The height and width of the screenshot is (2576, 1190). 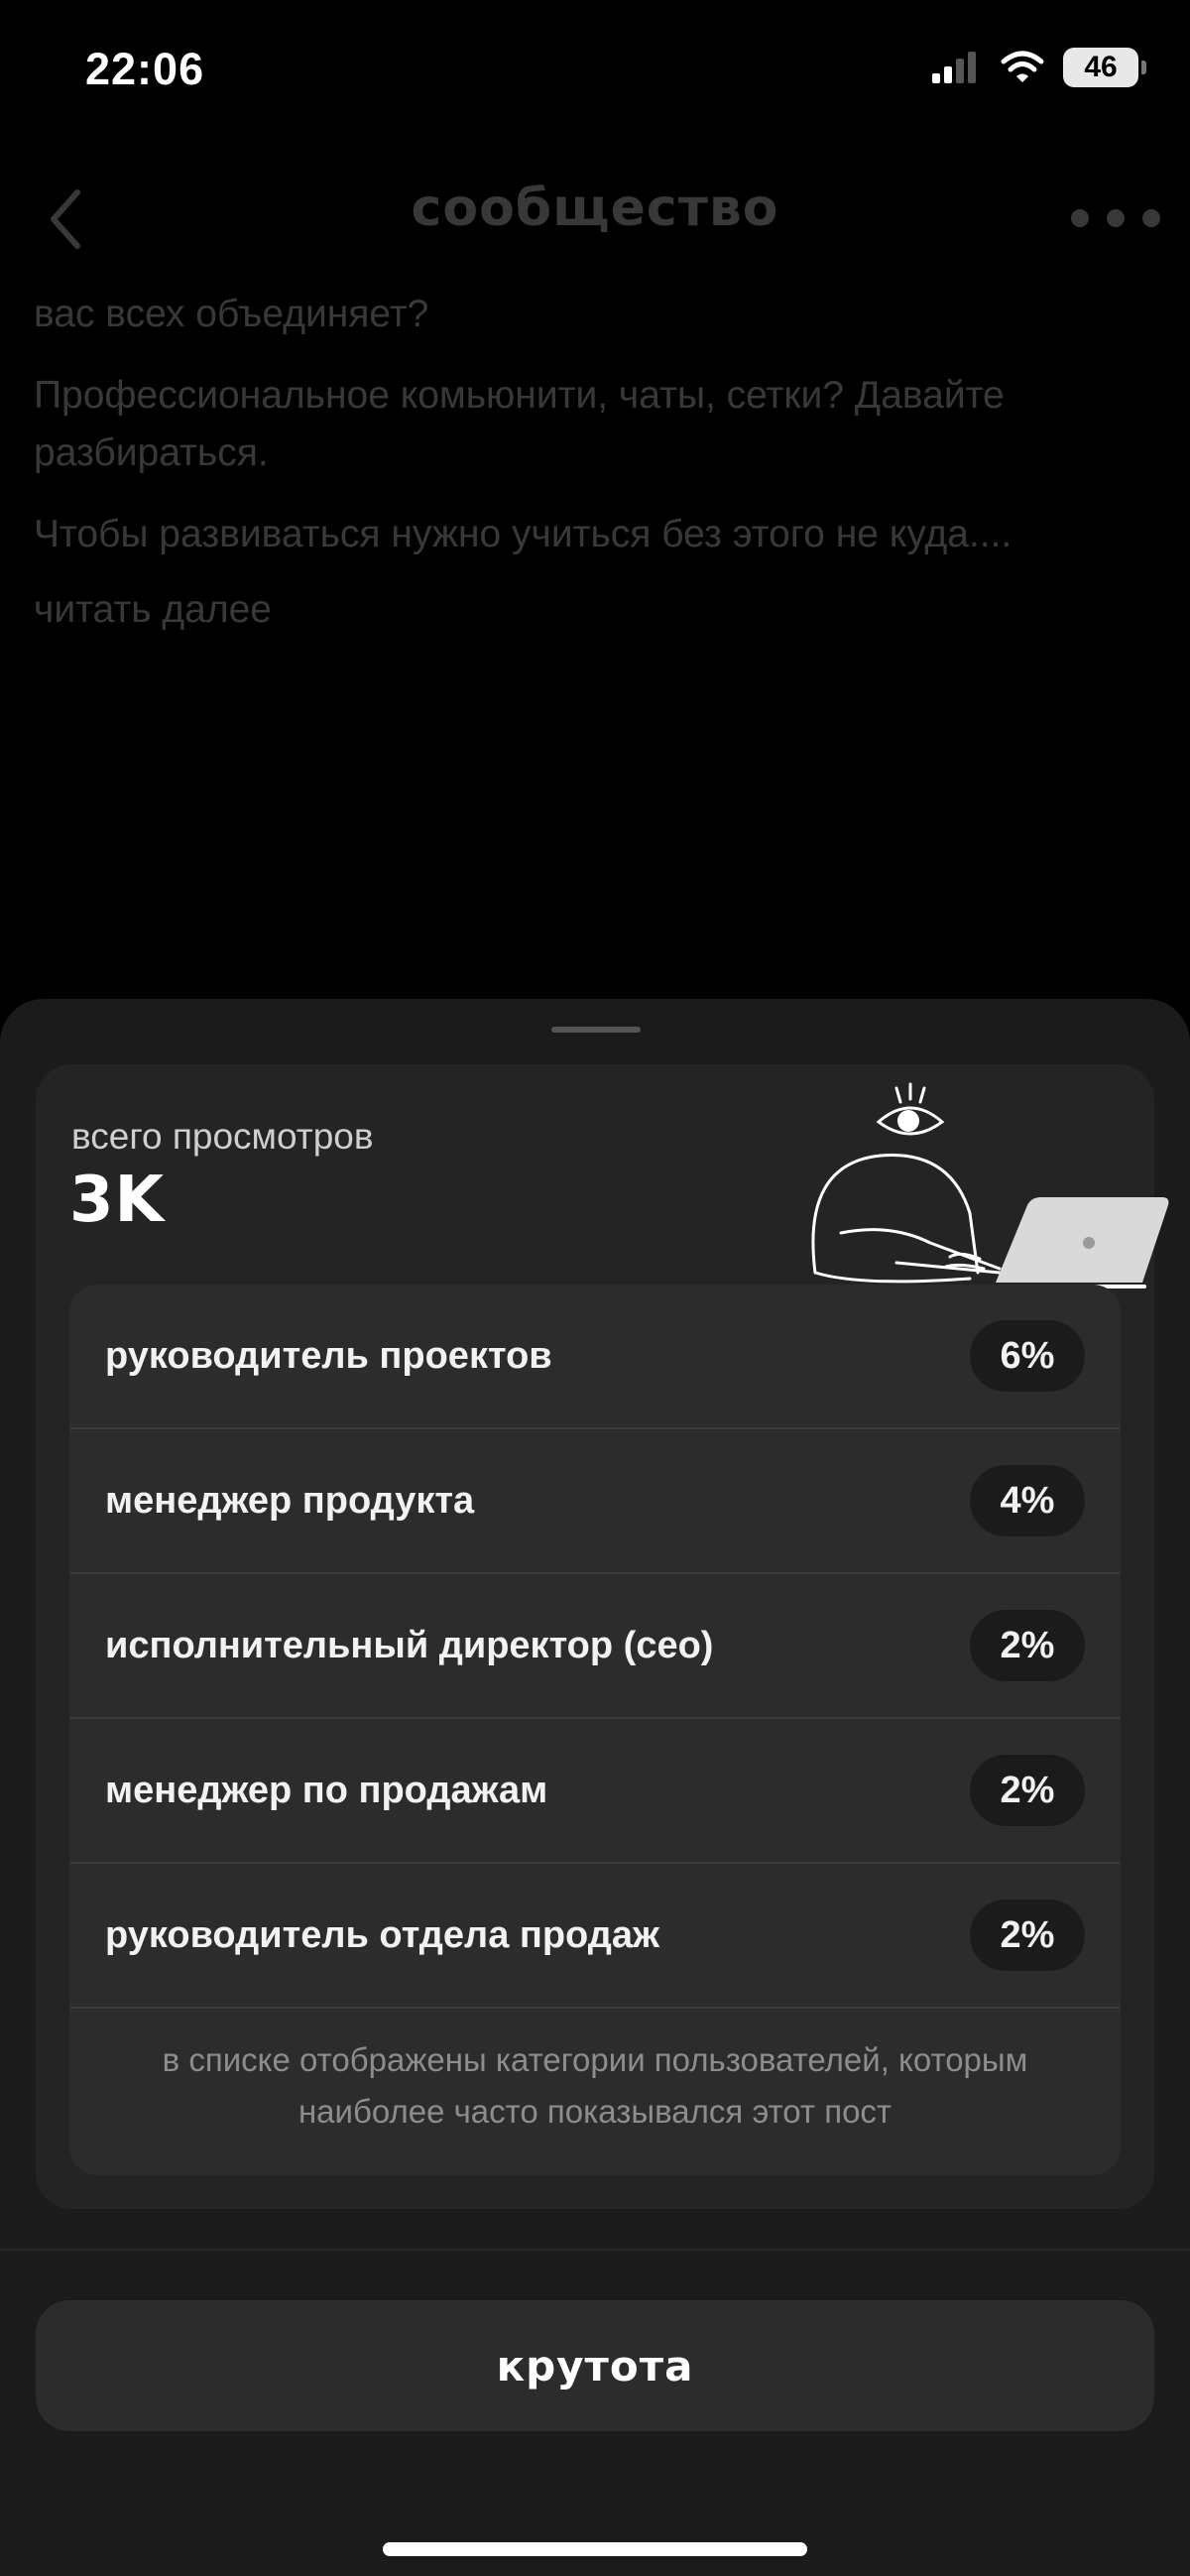 I want to click on signal-icon, so click(x=954, y=67).